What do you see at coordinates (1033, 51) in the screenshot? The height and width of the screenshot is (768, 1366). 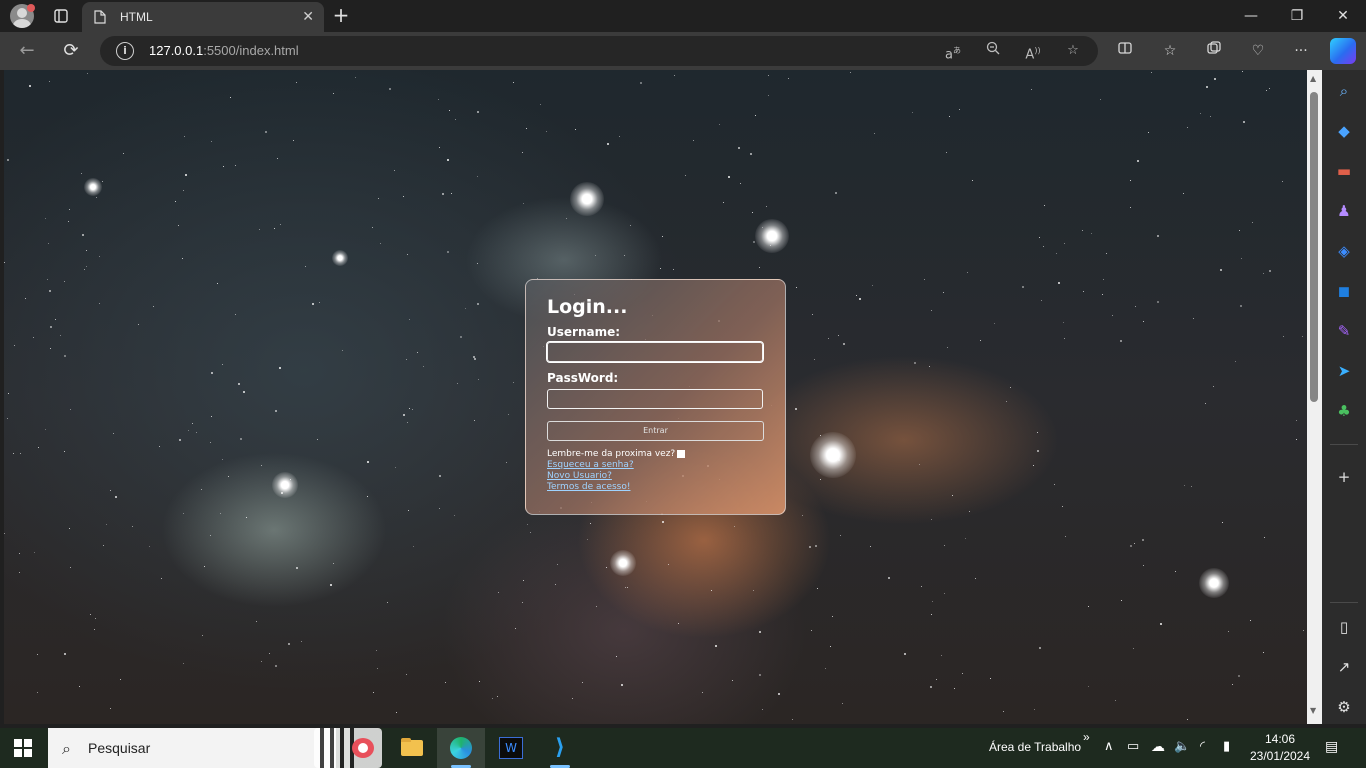 I see `read-aloud-icon: A))` at bounding box center [1033, 51].